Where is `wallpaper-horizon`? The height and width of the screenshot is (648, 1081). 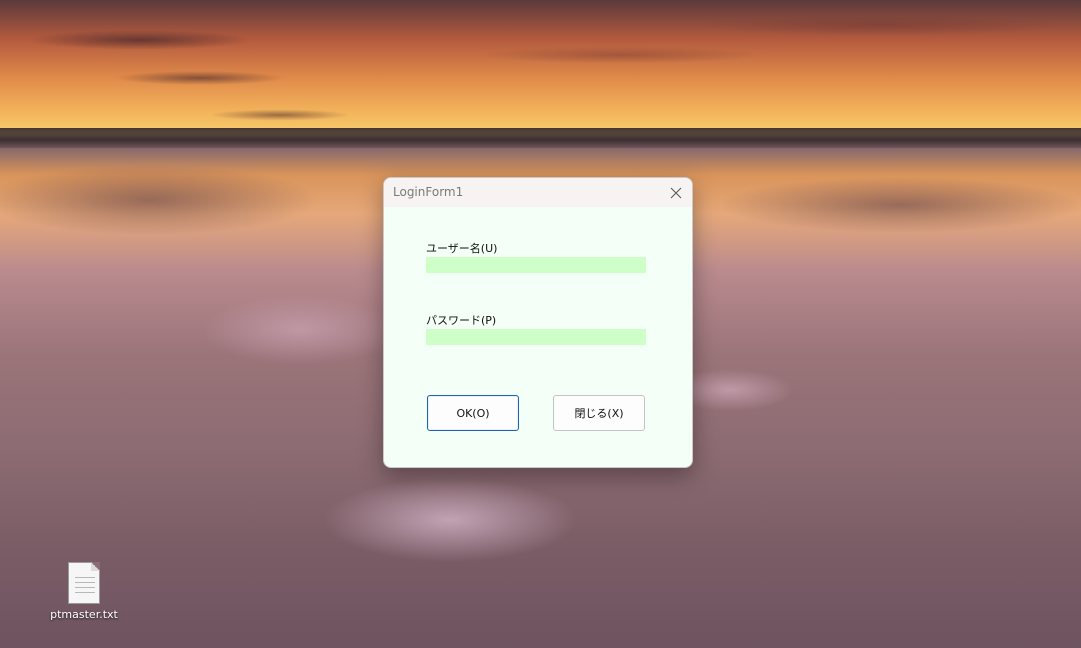
wallpaper-horizon is located at coordinates (540, 138).